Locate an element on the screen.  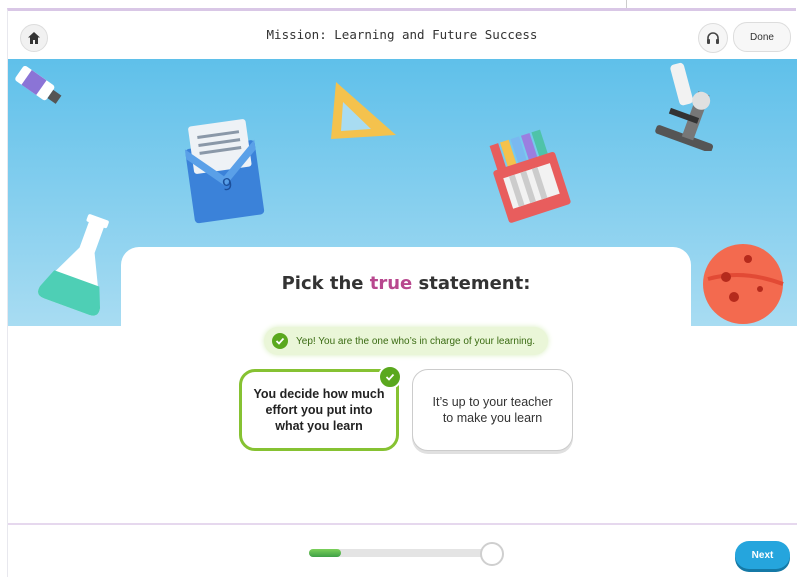
progress-fill is located at coordinates (325, 553).